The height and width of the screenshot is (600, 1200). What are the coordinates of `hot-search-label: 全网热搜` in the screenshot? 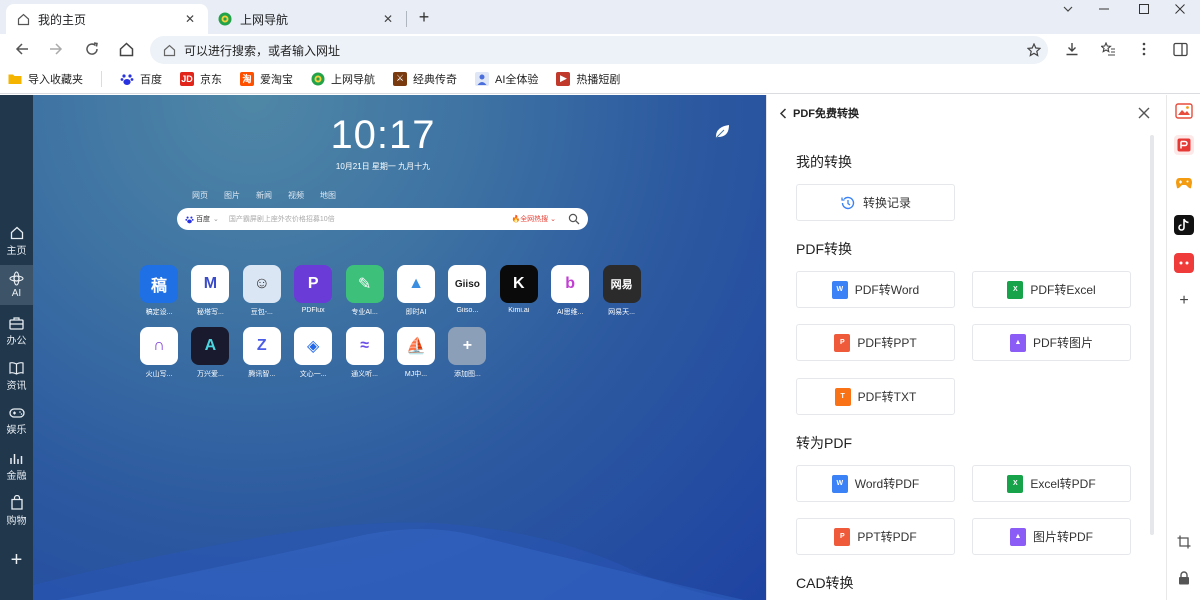 It's located at (534, 219).